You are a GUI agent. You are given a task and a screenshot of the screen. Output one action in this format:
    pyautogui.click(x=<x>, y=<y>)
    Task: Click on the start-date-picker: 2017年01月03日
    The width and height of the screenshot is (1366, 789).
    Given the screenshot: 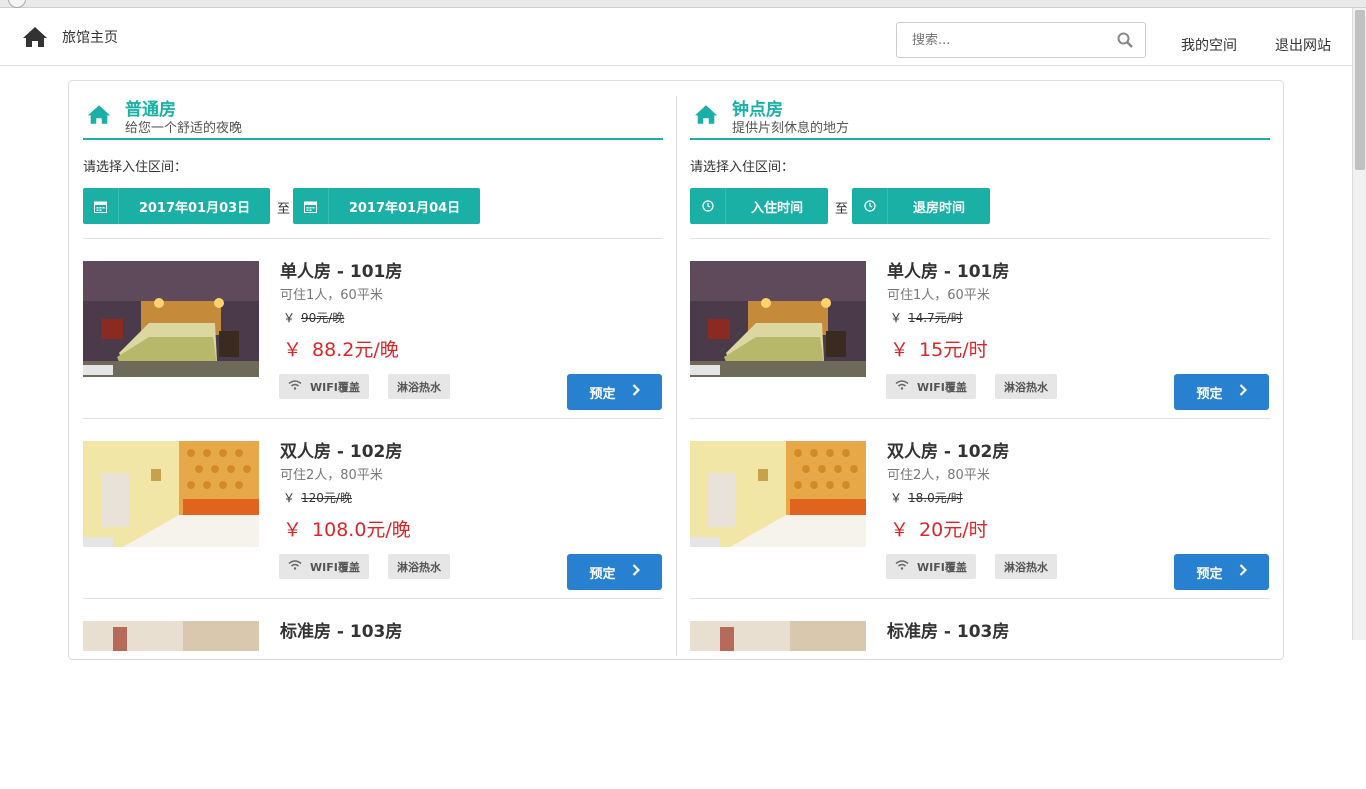 What is the action you would take?
    pyautogui.click(x=176, y=206)
    